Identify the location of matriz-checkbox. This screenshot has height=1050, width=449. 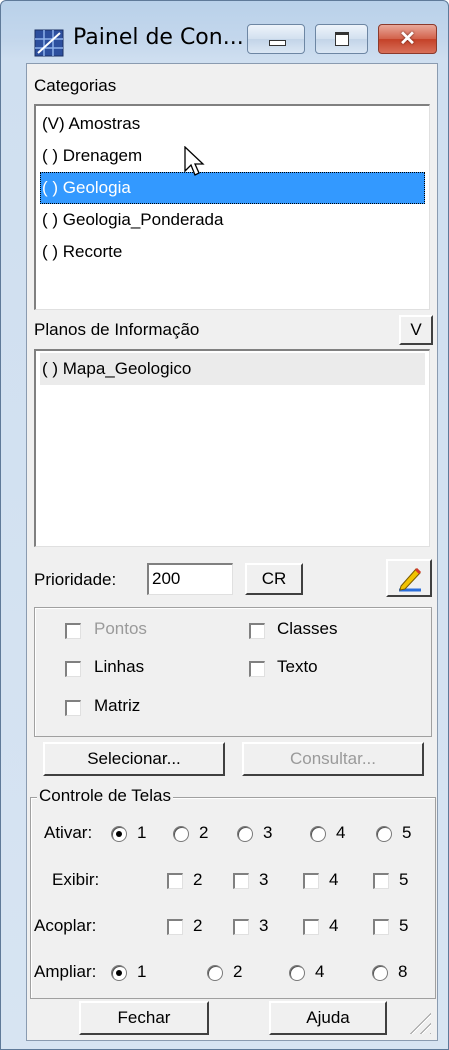
(73, 708).